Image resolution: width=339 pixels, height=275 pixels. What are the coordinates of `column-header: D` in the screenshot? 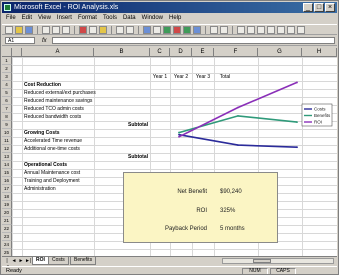 It's located at (181, 52).